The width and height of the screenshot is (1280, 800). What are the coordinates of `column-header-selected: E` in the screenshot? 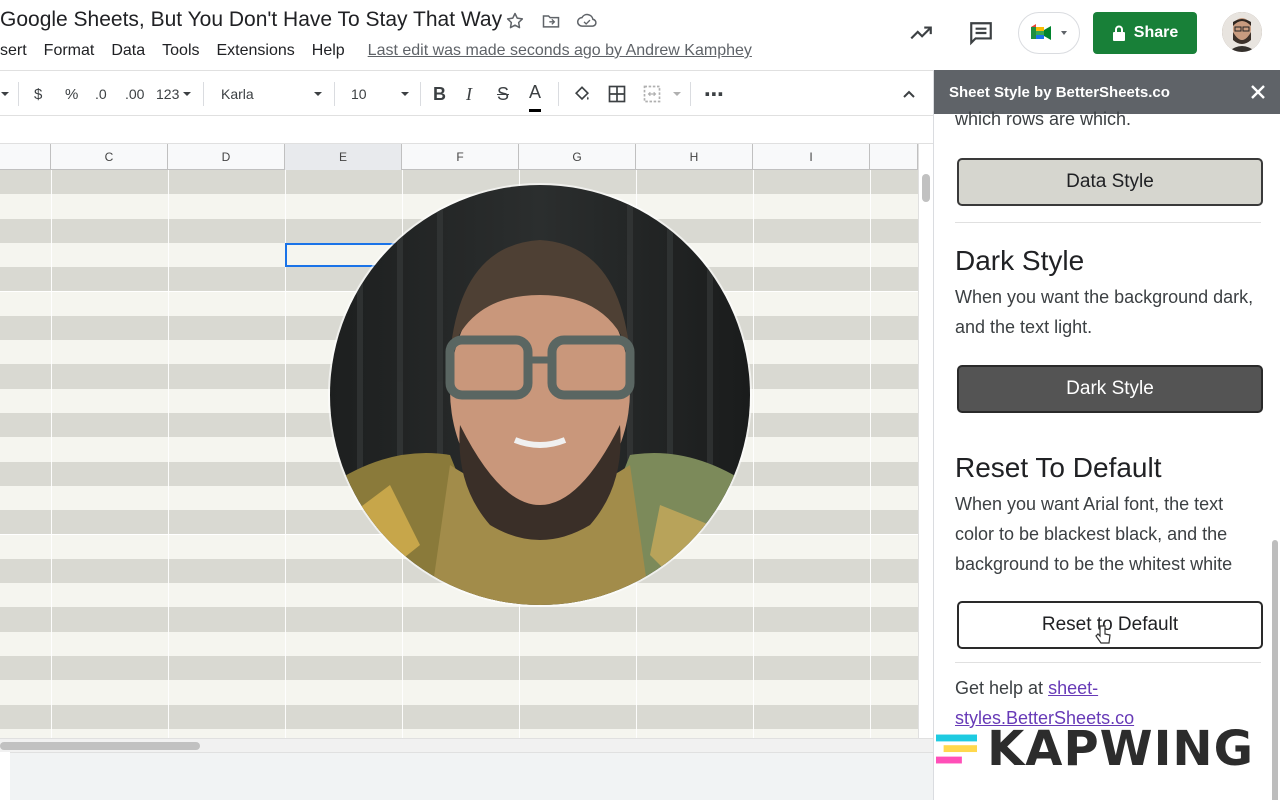 It's located at (343, 157).